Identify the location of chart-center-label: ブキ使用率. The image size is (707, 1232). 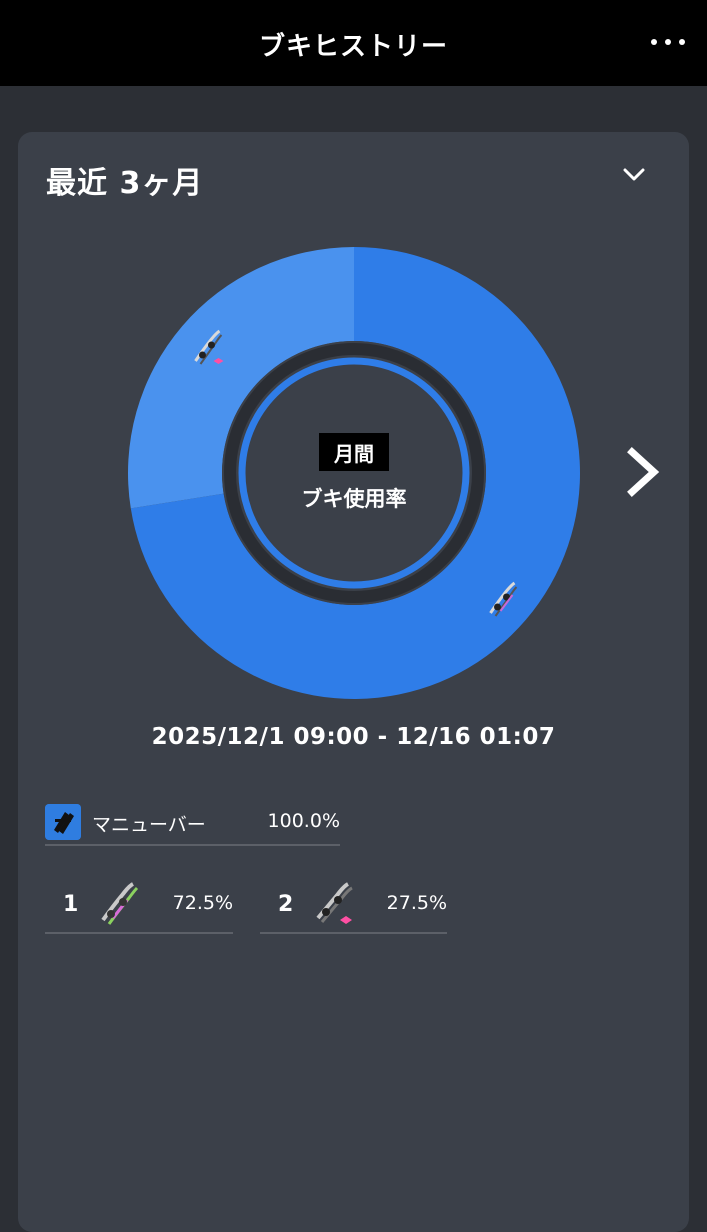
(354, 499).